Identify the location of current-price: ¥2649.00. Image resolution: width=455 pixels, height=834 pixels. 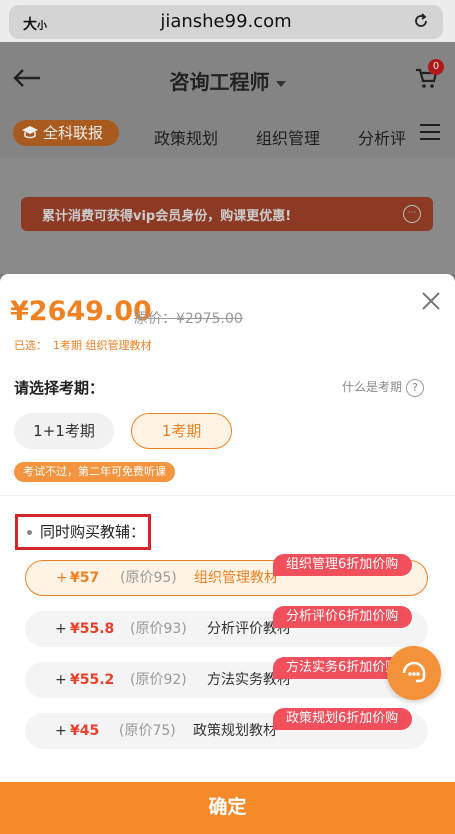
(81, 311).